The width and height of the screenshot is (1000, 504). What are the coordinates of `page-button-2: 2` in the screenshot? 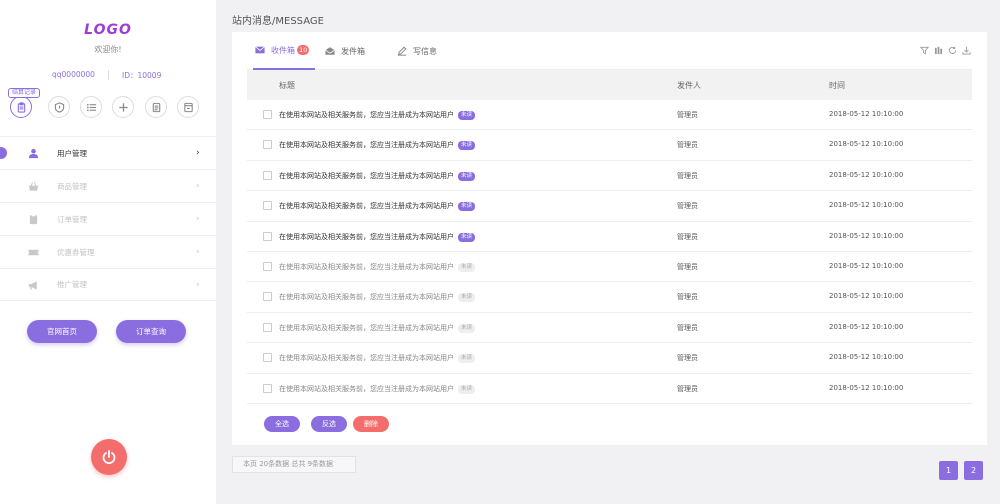 It's located at (973, 470).